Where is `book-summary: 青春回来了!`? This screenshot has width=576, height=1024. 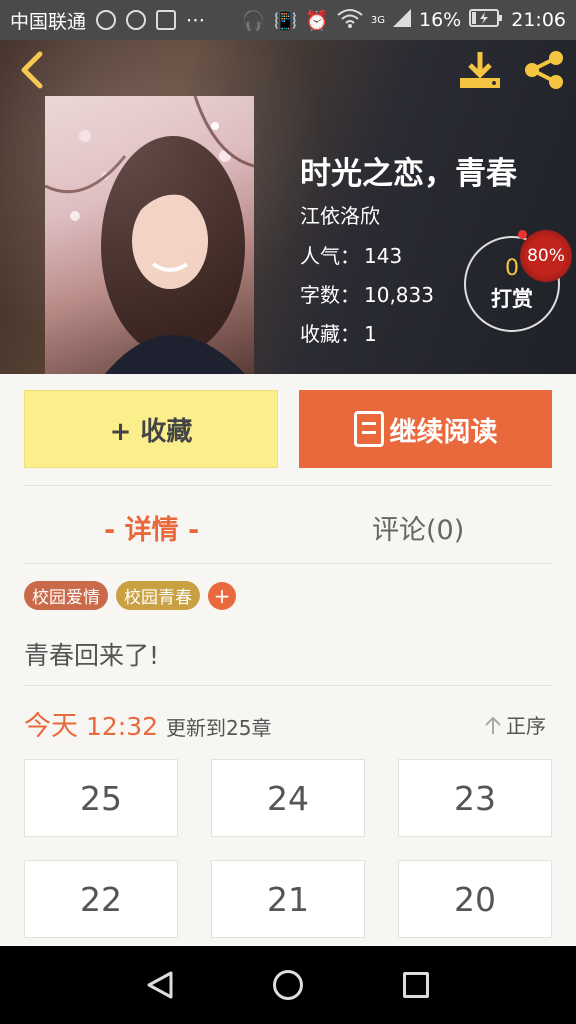
book-summary: 青春回来了! is located at coordinates (92, 655).